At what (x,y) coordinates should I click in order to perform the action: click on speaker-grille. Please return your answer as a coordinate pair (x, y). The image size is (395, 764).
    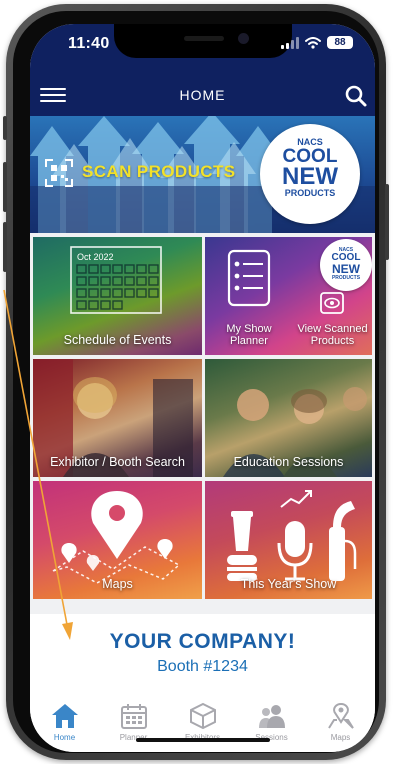
    Looking at the image, I should click on (204, 38).